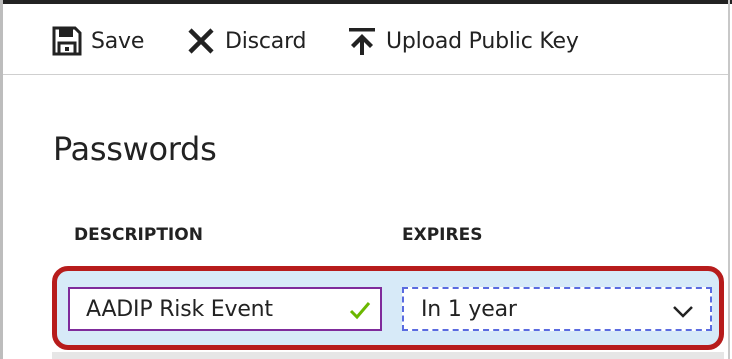 The image size is (732, 359). I want to click on column-header-expires: EXPIRES, so click(442, 235).